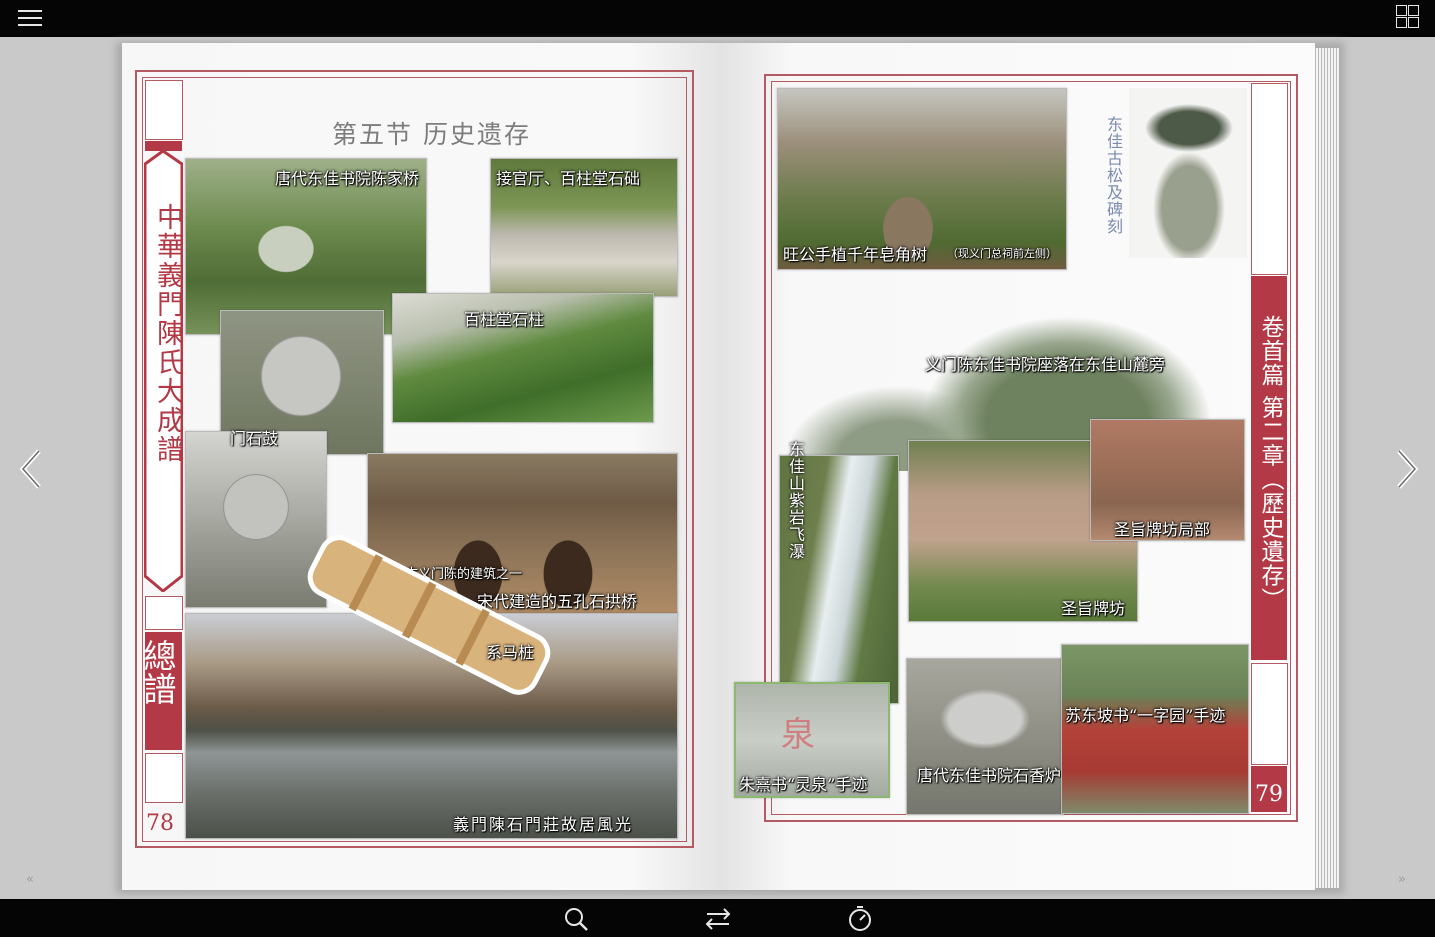 This screenshot has height=937, width=1435. Describe the element at coordinates (795, 500) in the screenshot. I see `caption-waterfall: 东佳山紫岩飞瀑` at that location.